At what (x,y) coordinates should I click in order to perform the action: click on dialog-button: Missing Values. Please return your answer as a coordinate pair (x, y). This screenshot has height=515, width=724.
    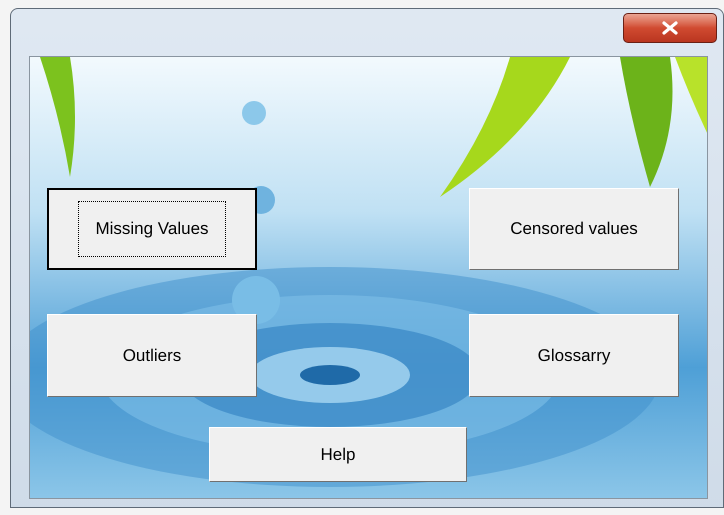
    Looking at the image, I should click on (152, 229).